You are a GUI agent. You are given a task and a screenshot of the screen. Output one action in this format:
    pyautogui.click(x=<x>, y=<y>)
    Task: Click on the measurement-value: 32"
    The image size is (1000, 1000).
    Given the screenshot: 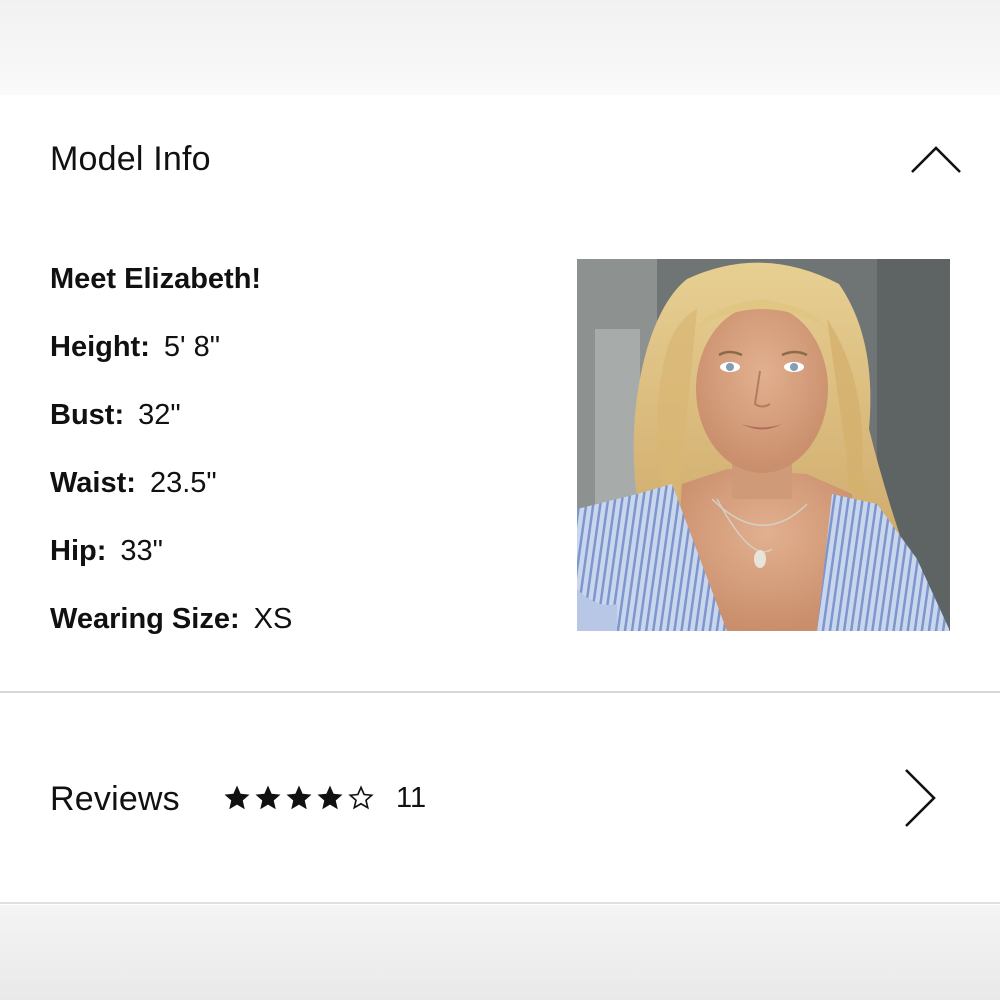 What is the action you would take?
    pyautogui.click(x=159, y=415)
    